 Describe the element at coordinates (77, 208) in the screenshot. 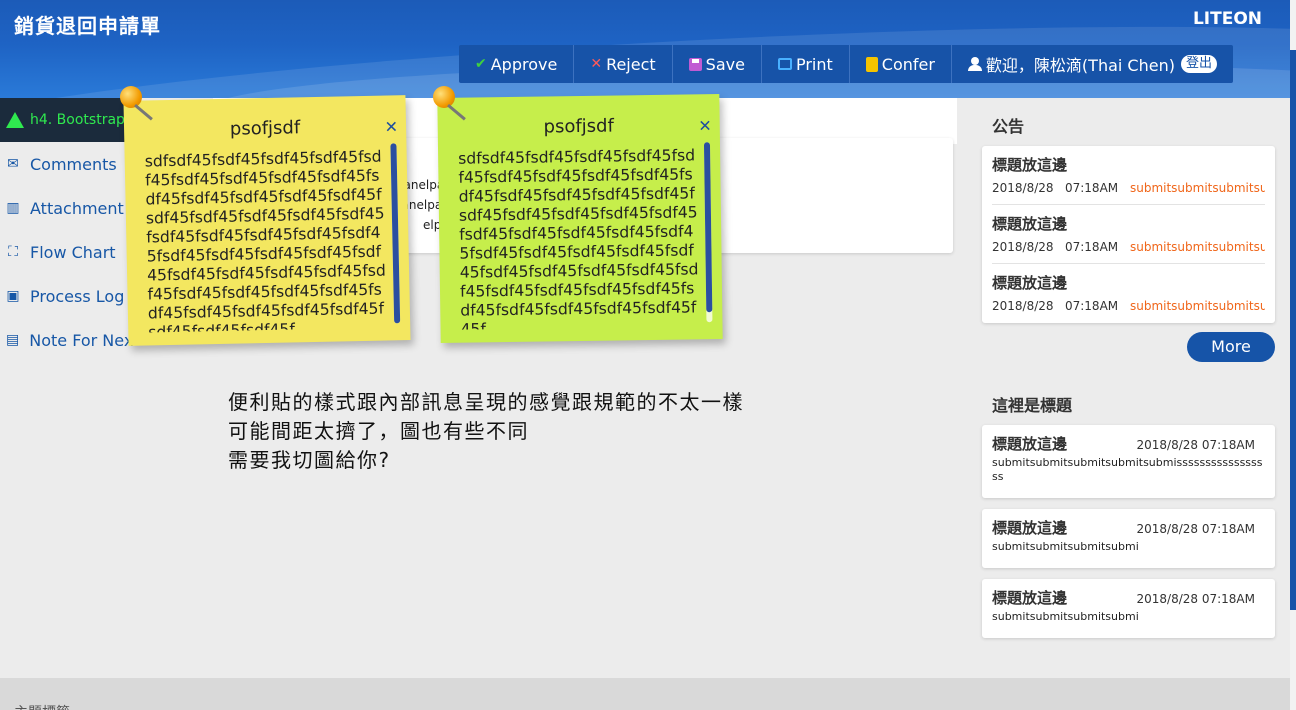

I see `sidebar-item-label: Attachment` at that location.